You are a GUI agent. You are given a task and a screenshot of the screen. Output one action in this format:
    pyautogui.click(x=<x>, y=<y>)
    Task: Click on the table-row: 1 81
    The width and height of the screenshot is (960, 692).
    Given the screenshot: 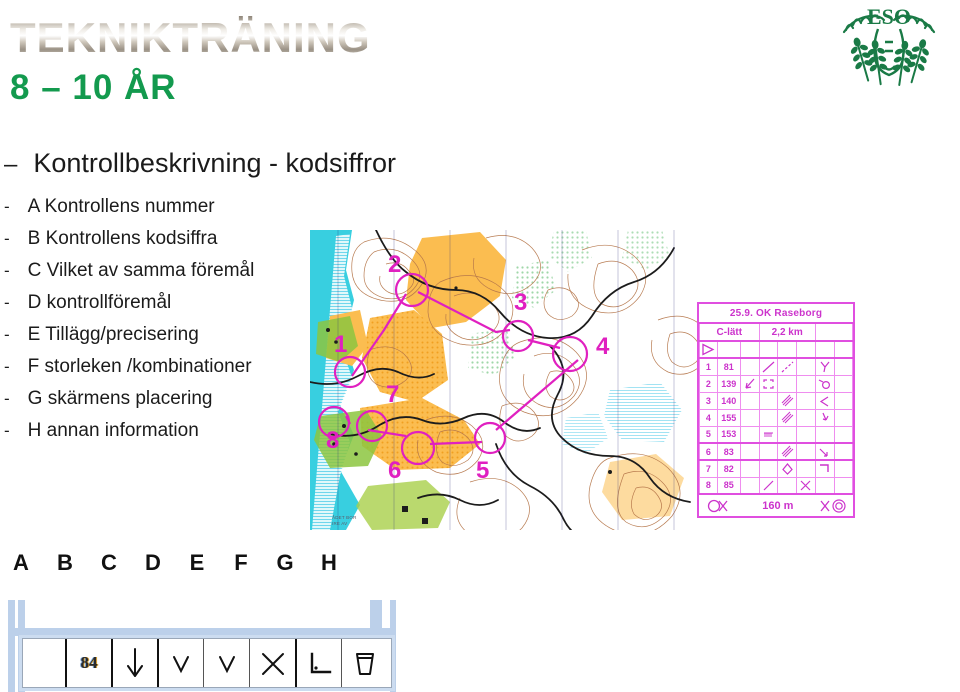 What is the action you would take?
    pyautogui.click(x=776, y=366)
    